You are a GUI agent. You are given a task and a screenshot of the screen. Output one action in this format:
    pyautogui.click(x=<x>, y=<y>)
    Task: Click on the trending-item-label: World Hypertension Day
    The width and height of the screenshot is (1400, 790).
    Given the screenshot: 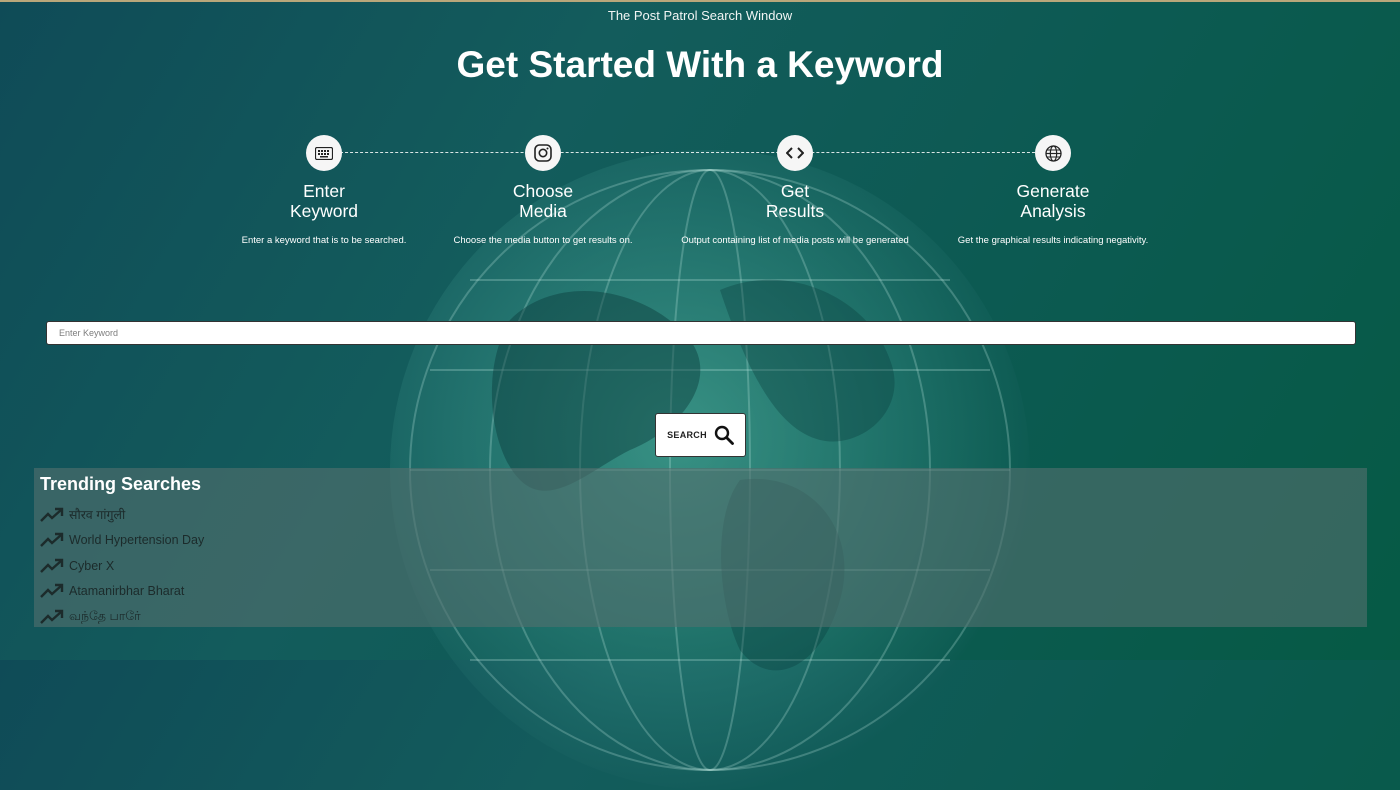 What is the action you would take?
    pyautogui.click(x=137, y=540)
    